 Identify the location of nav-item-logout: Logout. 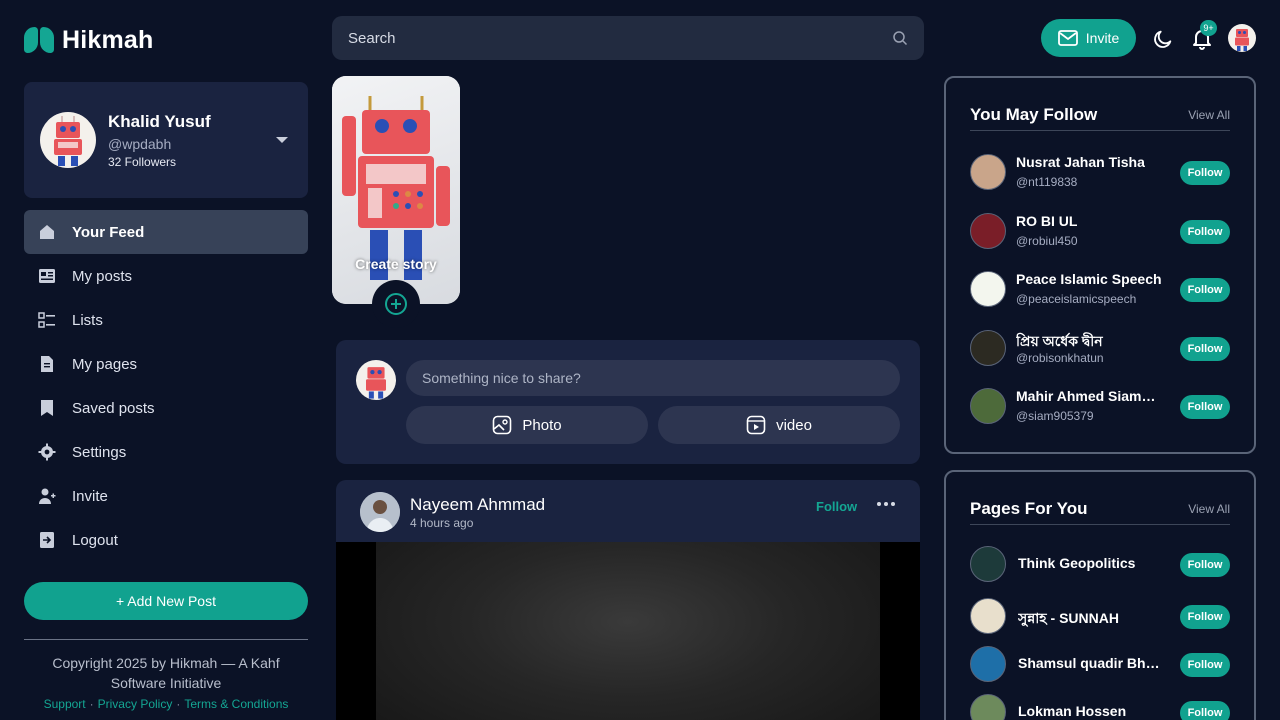
(166, 540).